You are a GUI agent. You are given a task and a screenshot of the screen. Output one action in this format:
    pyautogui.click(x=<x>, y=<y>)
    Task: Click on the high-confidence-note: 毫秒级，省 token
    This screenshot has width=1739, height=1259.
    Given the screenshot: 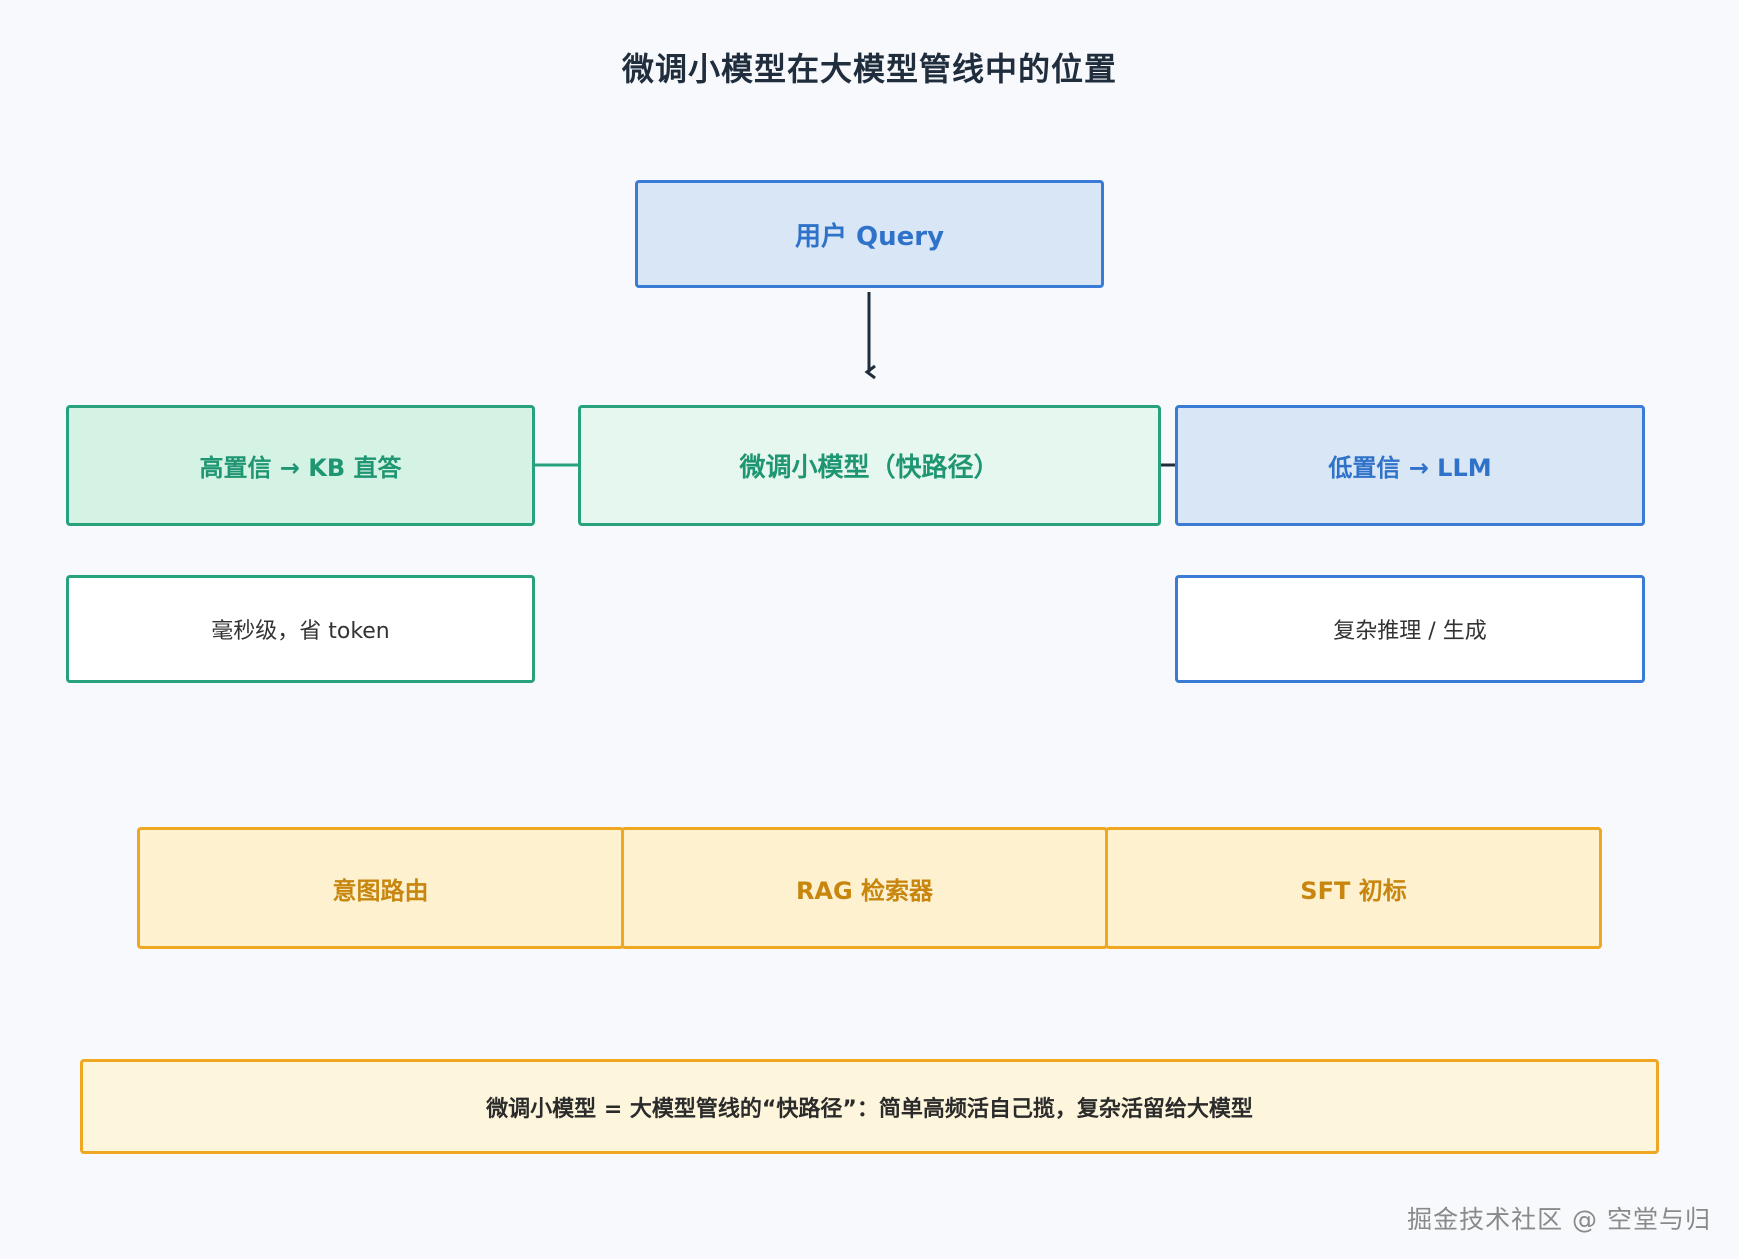 What is the action you would take?
    pyautogui.click(x=300, y=629)
    